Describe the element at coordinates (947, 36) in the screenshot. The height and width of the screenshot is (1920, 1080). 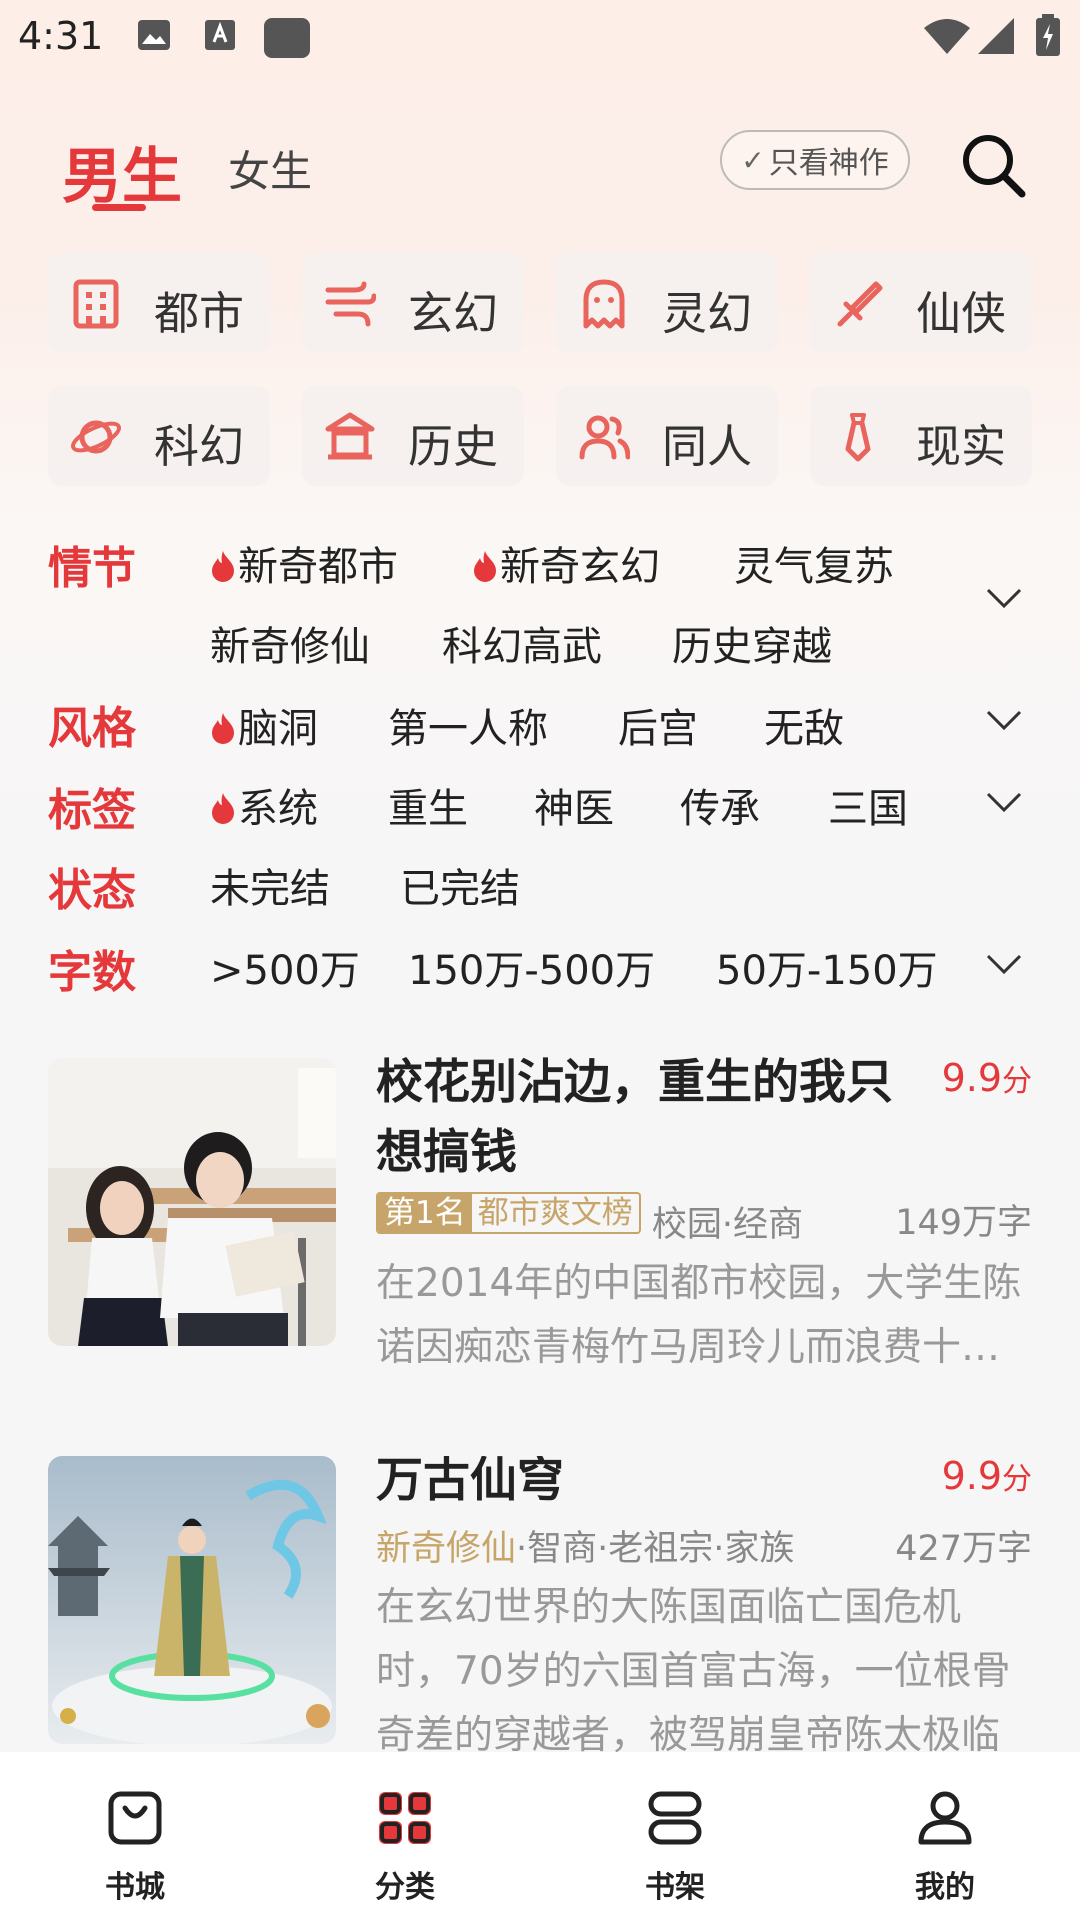
I see `wifi-icon` at that location.